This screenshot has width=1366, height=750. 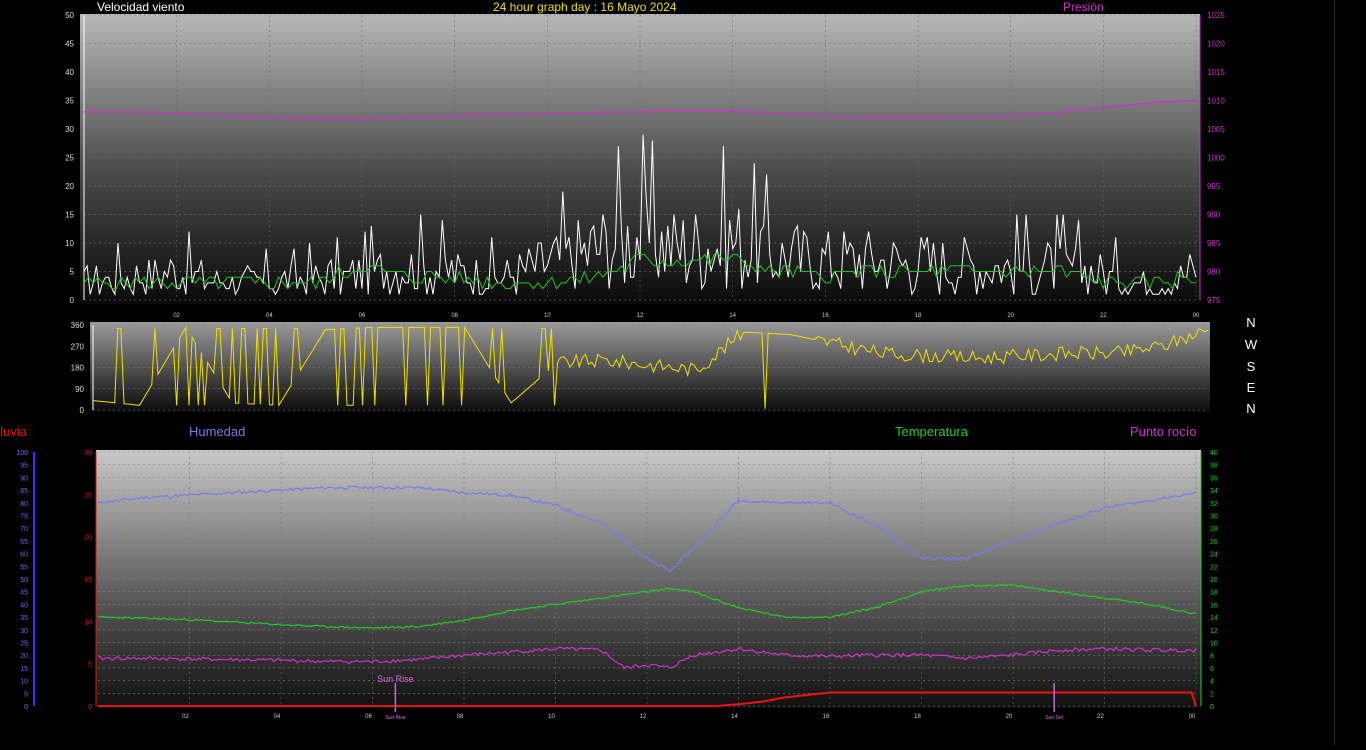 I want to click on pressure-y-tick: 985, so click(x=1214, y=243).